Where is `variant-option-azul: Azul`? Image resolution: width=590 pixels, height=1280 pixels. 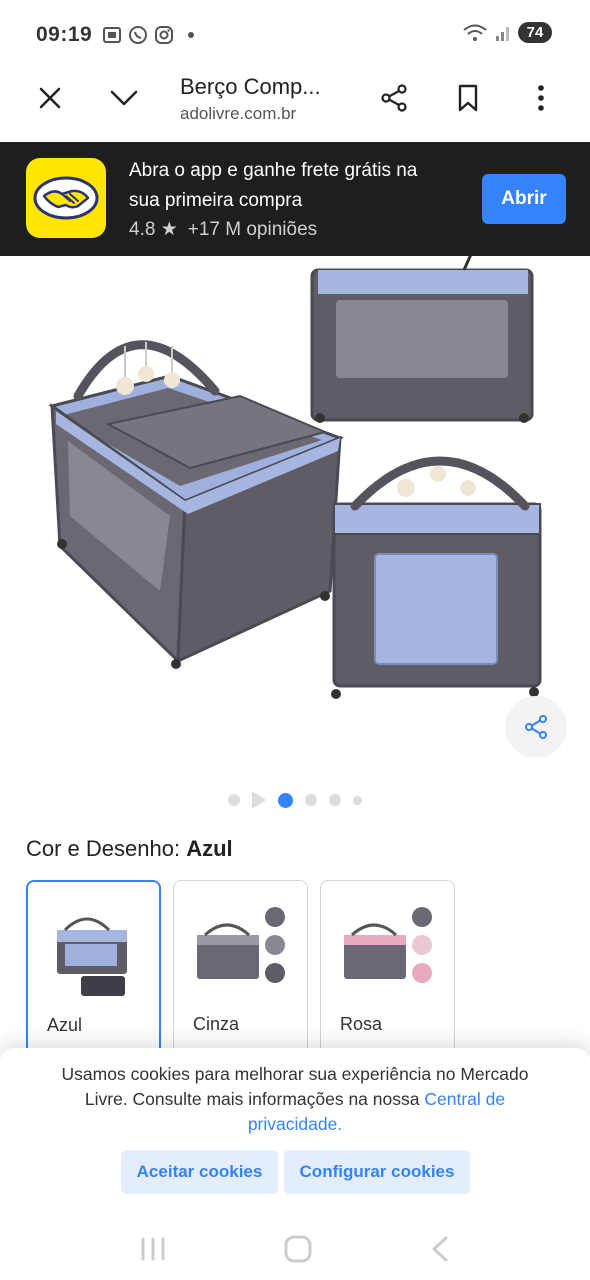
variant-option-azul: Azul is located at coordinates (93, 967).